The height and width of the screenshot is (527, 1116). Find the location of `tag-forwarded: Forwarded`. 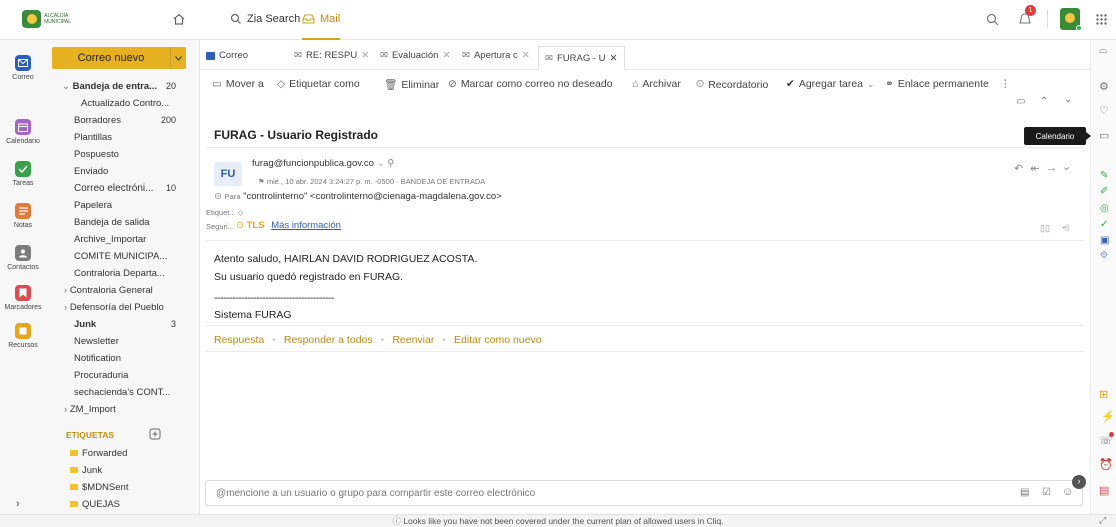

tag-forwarded: Forwarded is located at coordinates (132, 453).